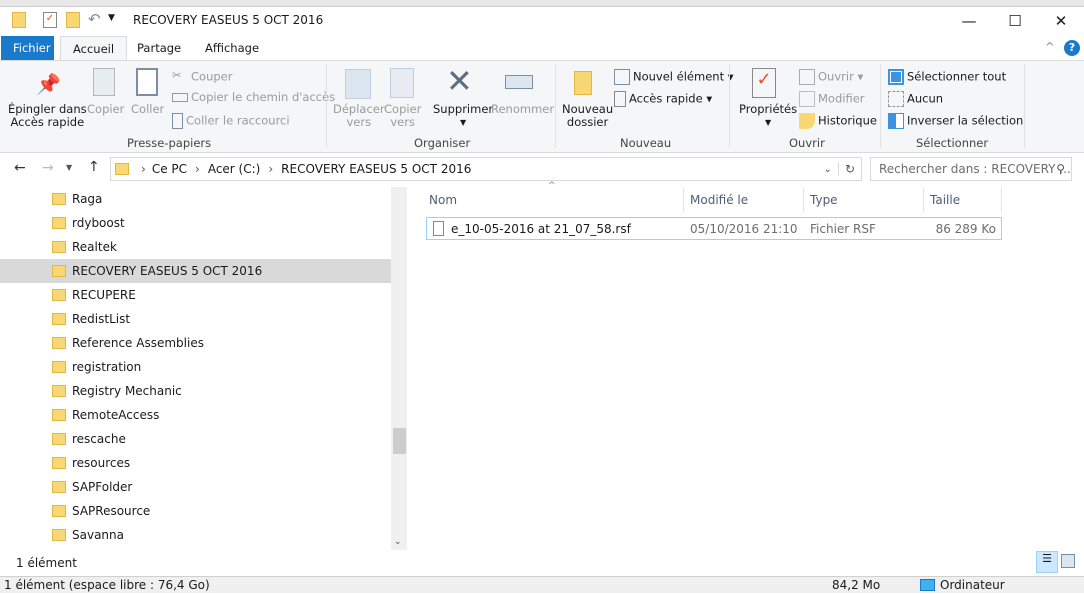  Describe the element at coordinates (359, 116) in the screenshot. I see `move-to-button: Déplacer vers` at that location.